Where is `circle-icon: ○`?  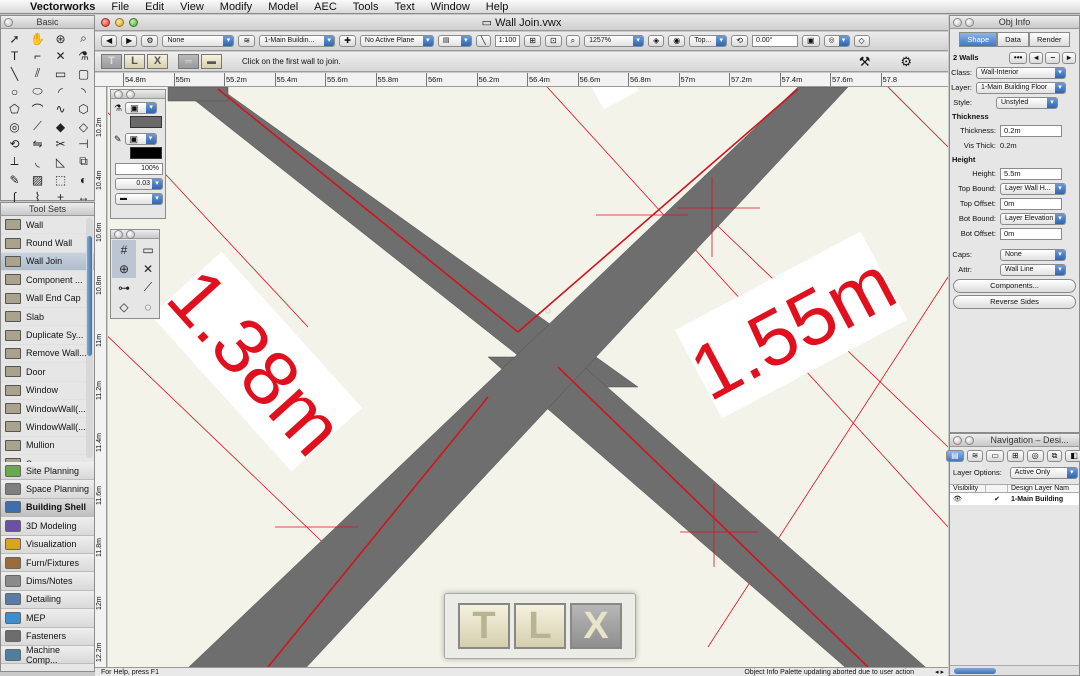
circle-icon: ○ is located at coordinates (14, 92).